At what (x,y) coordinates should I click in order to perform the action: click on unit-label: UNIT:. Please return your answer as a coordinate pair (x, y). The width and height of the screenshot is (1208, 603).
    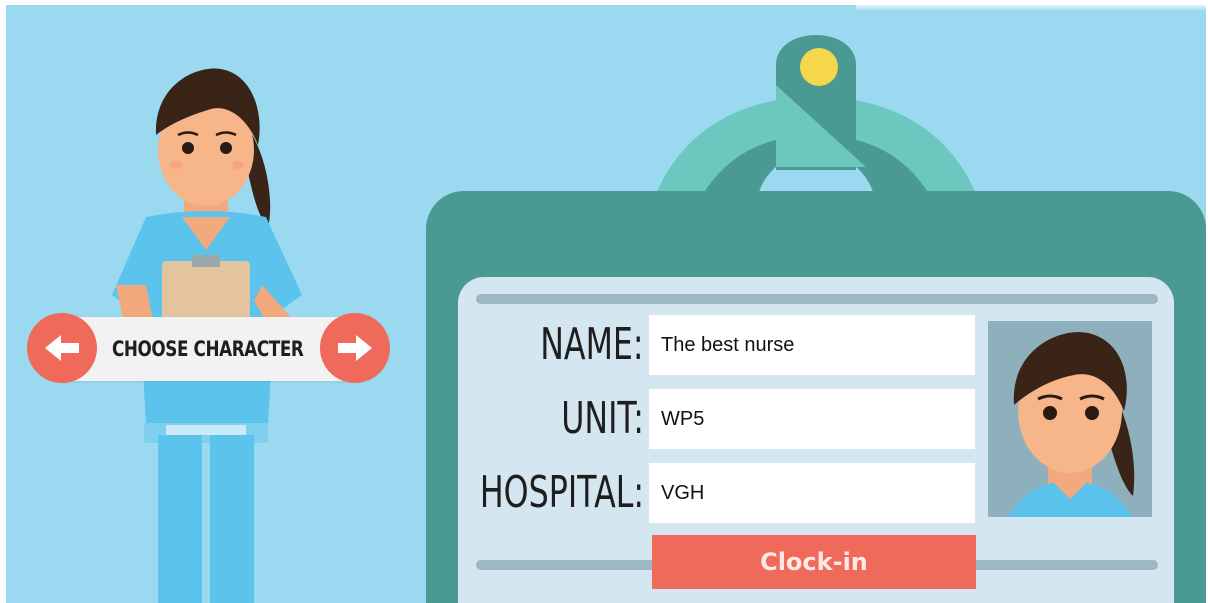
    Looking at the image, I should click on (602, 418).